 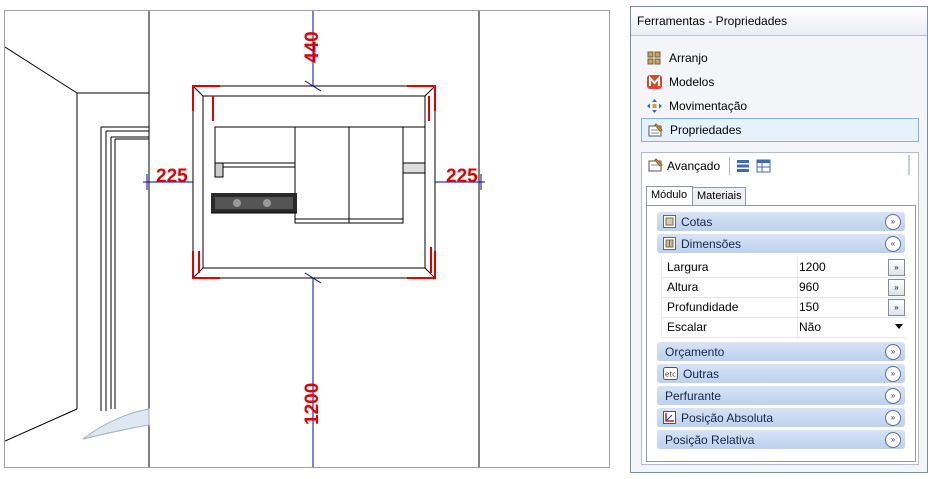 I want to click on advanced-label: Avançado, so click(x=694, y=166).